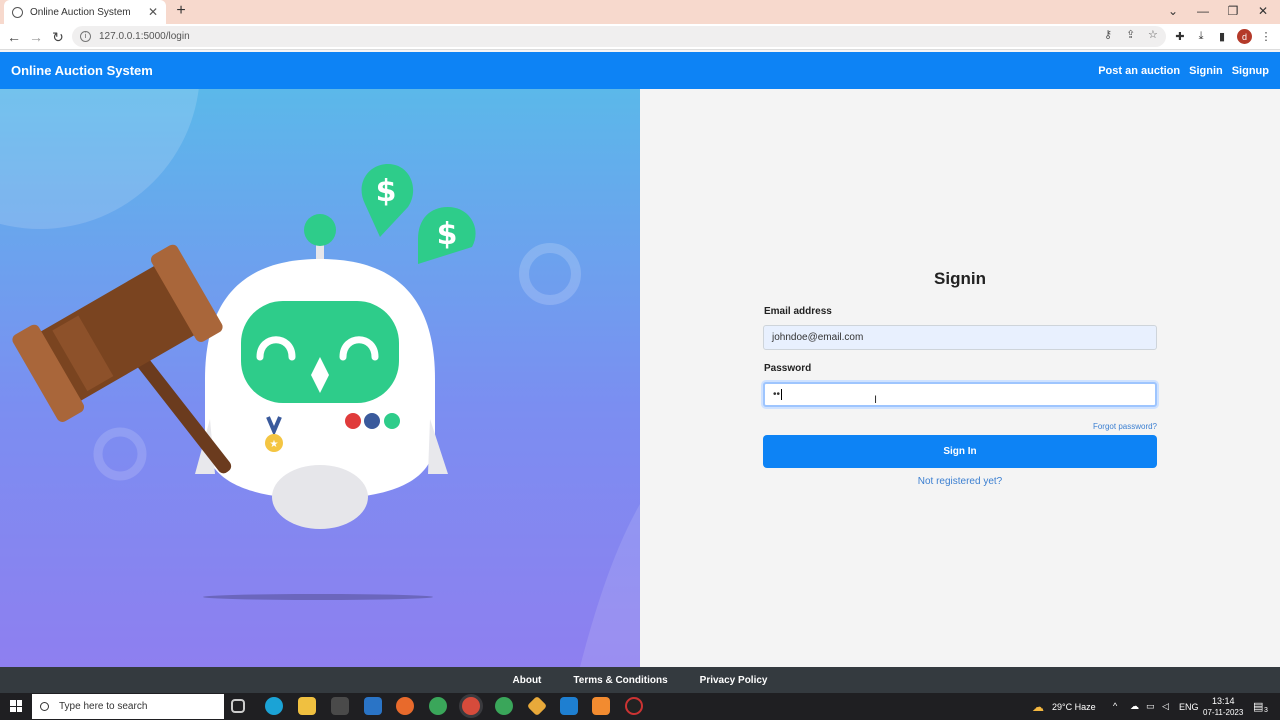 Image resolution: width=1280 pixels, height=720 pixels. Describe the element at coordinates (1108, 34) in the screenshot. I see `key-icon: ⚷` at that location.